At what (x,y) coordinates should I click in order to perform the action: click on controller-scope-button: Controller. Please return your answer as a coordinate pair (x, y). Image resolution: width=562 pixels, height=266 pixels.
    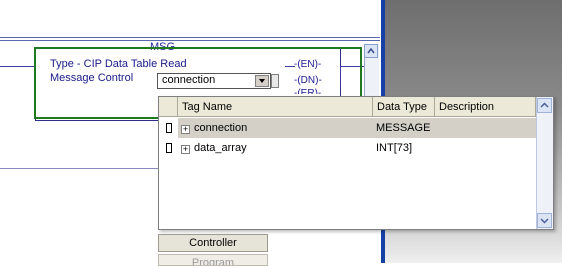
    Looking at the image, I should click on (213, 243).